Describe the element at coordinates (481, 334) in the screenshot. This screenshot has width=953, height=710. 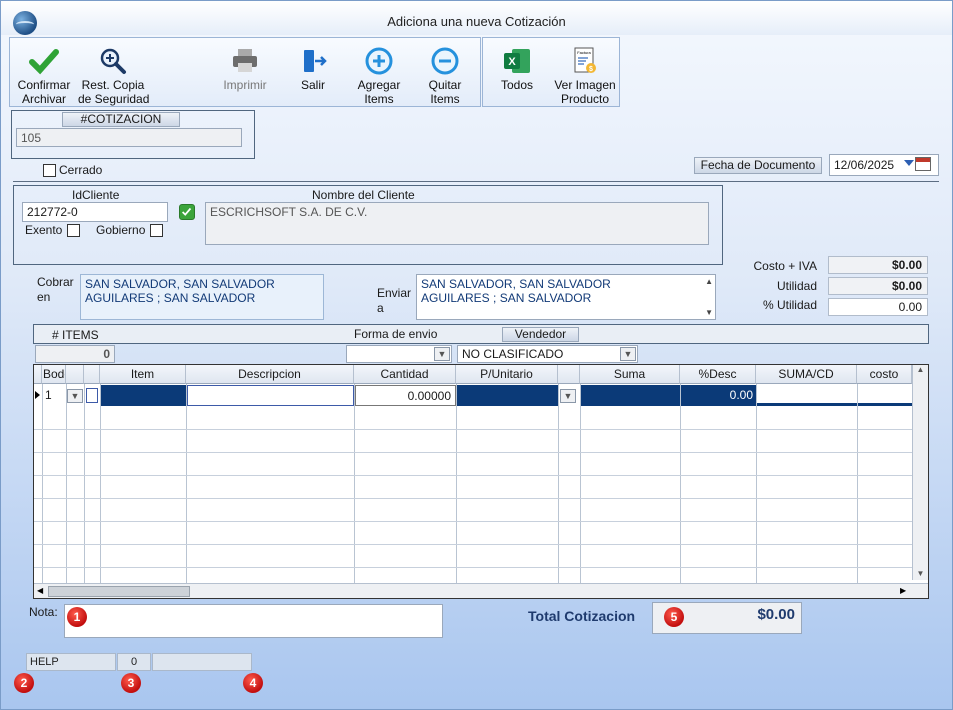
I see `items-header-bar: # ITEMS Forma de envio Vendedor` at that location.